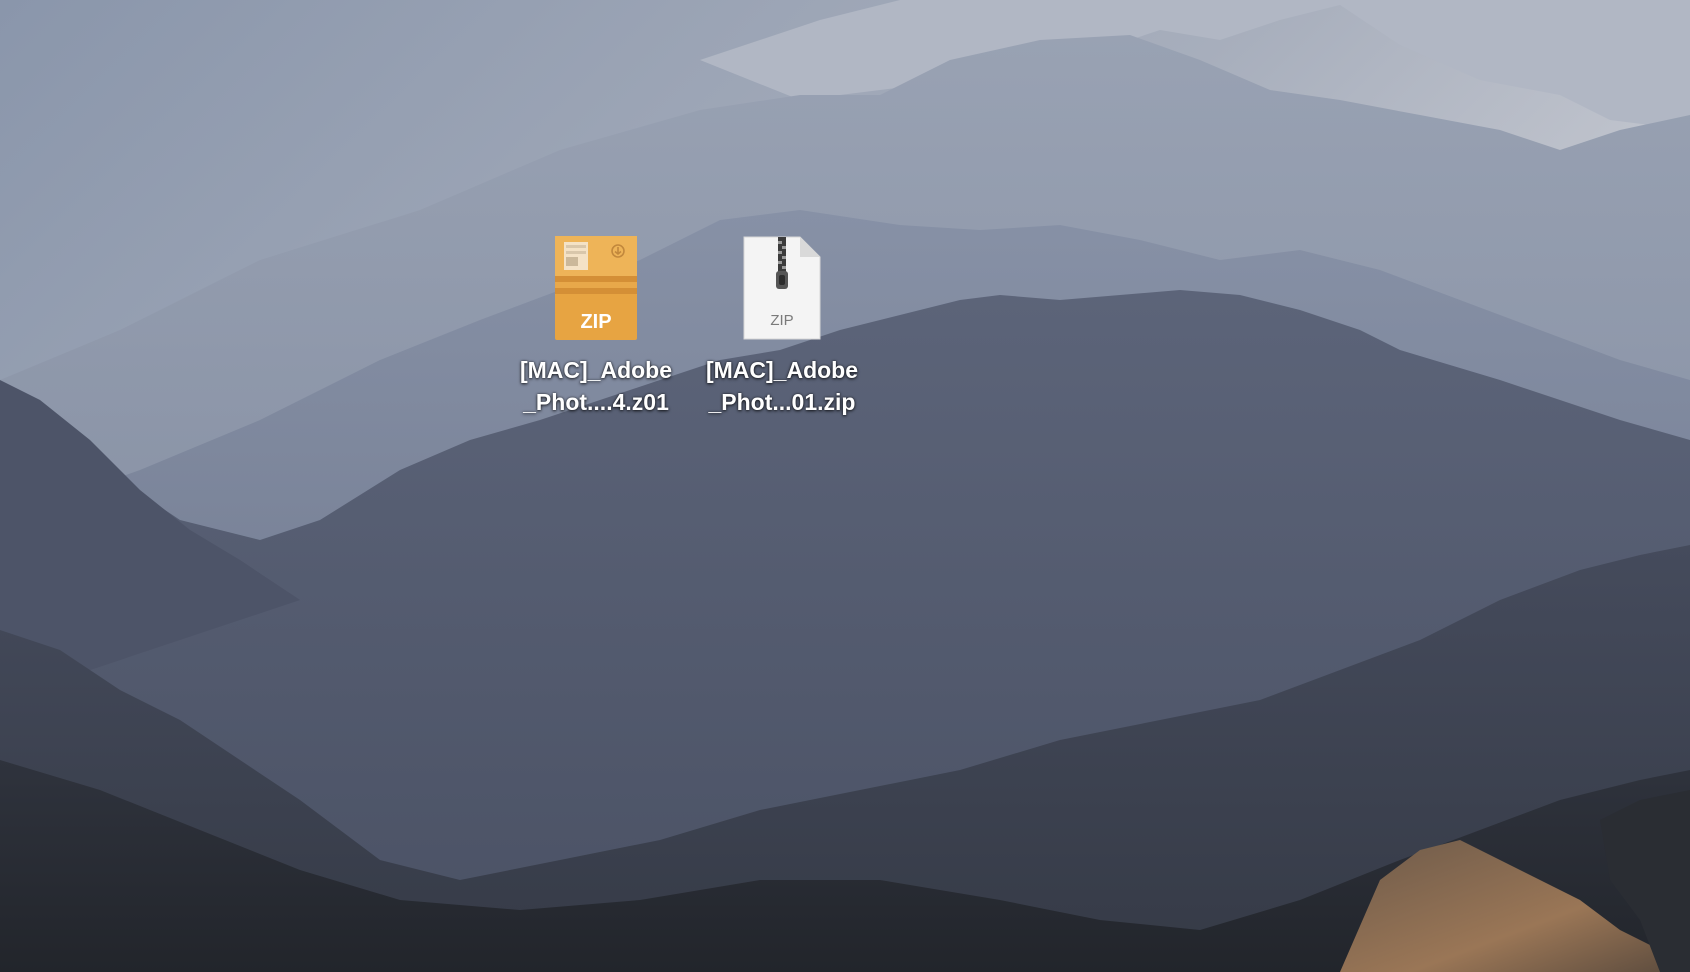 The image size is (1690, 972). Describe the element at coordinates (781, 320) in the screenshot. I see `zip-badge-2: ZIP` at that location.